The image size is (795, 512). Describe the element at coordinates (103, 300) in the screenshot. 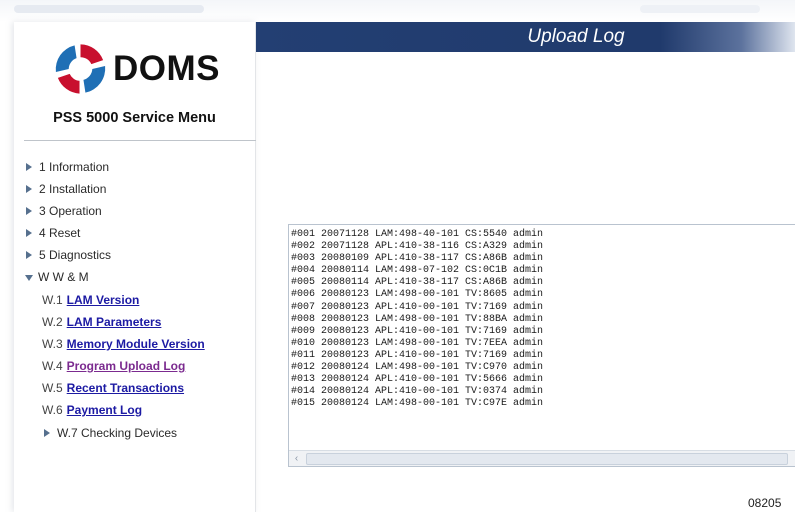

I see `lam-version-link: LAM Version` at that location.